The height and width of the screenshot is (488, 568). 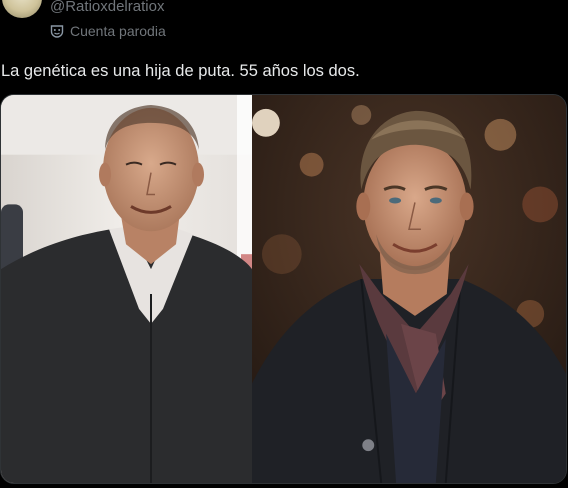 What do you see at coordinates (118, 31) in the screenshot?
I see `parody-label: Cuenta parodia` at bounding box center [118, 31].